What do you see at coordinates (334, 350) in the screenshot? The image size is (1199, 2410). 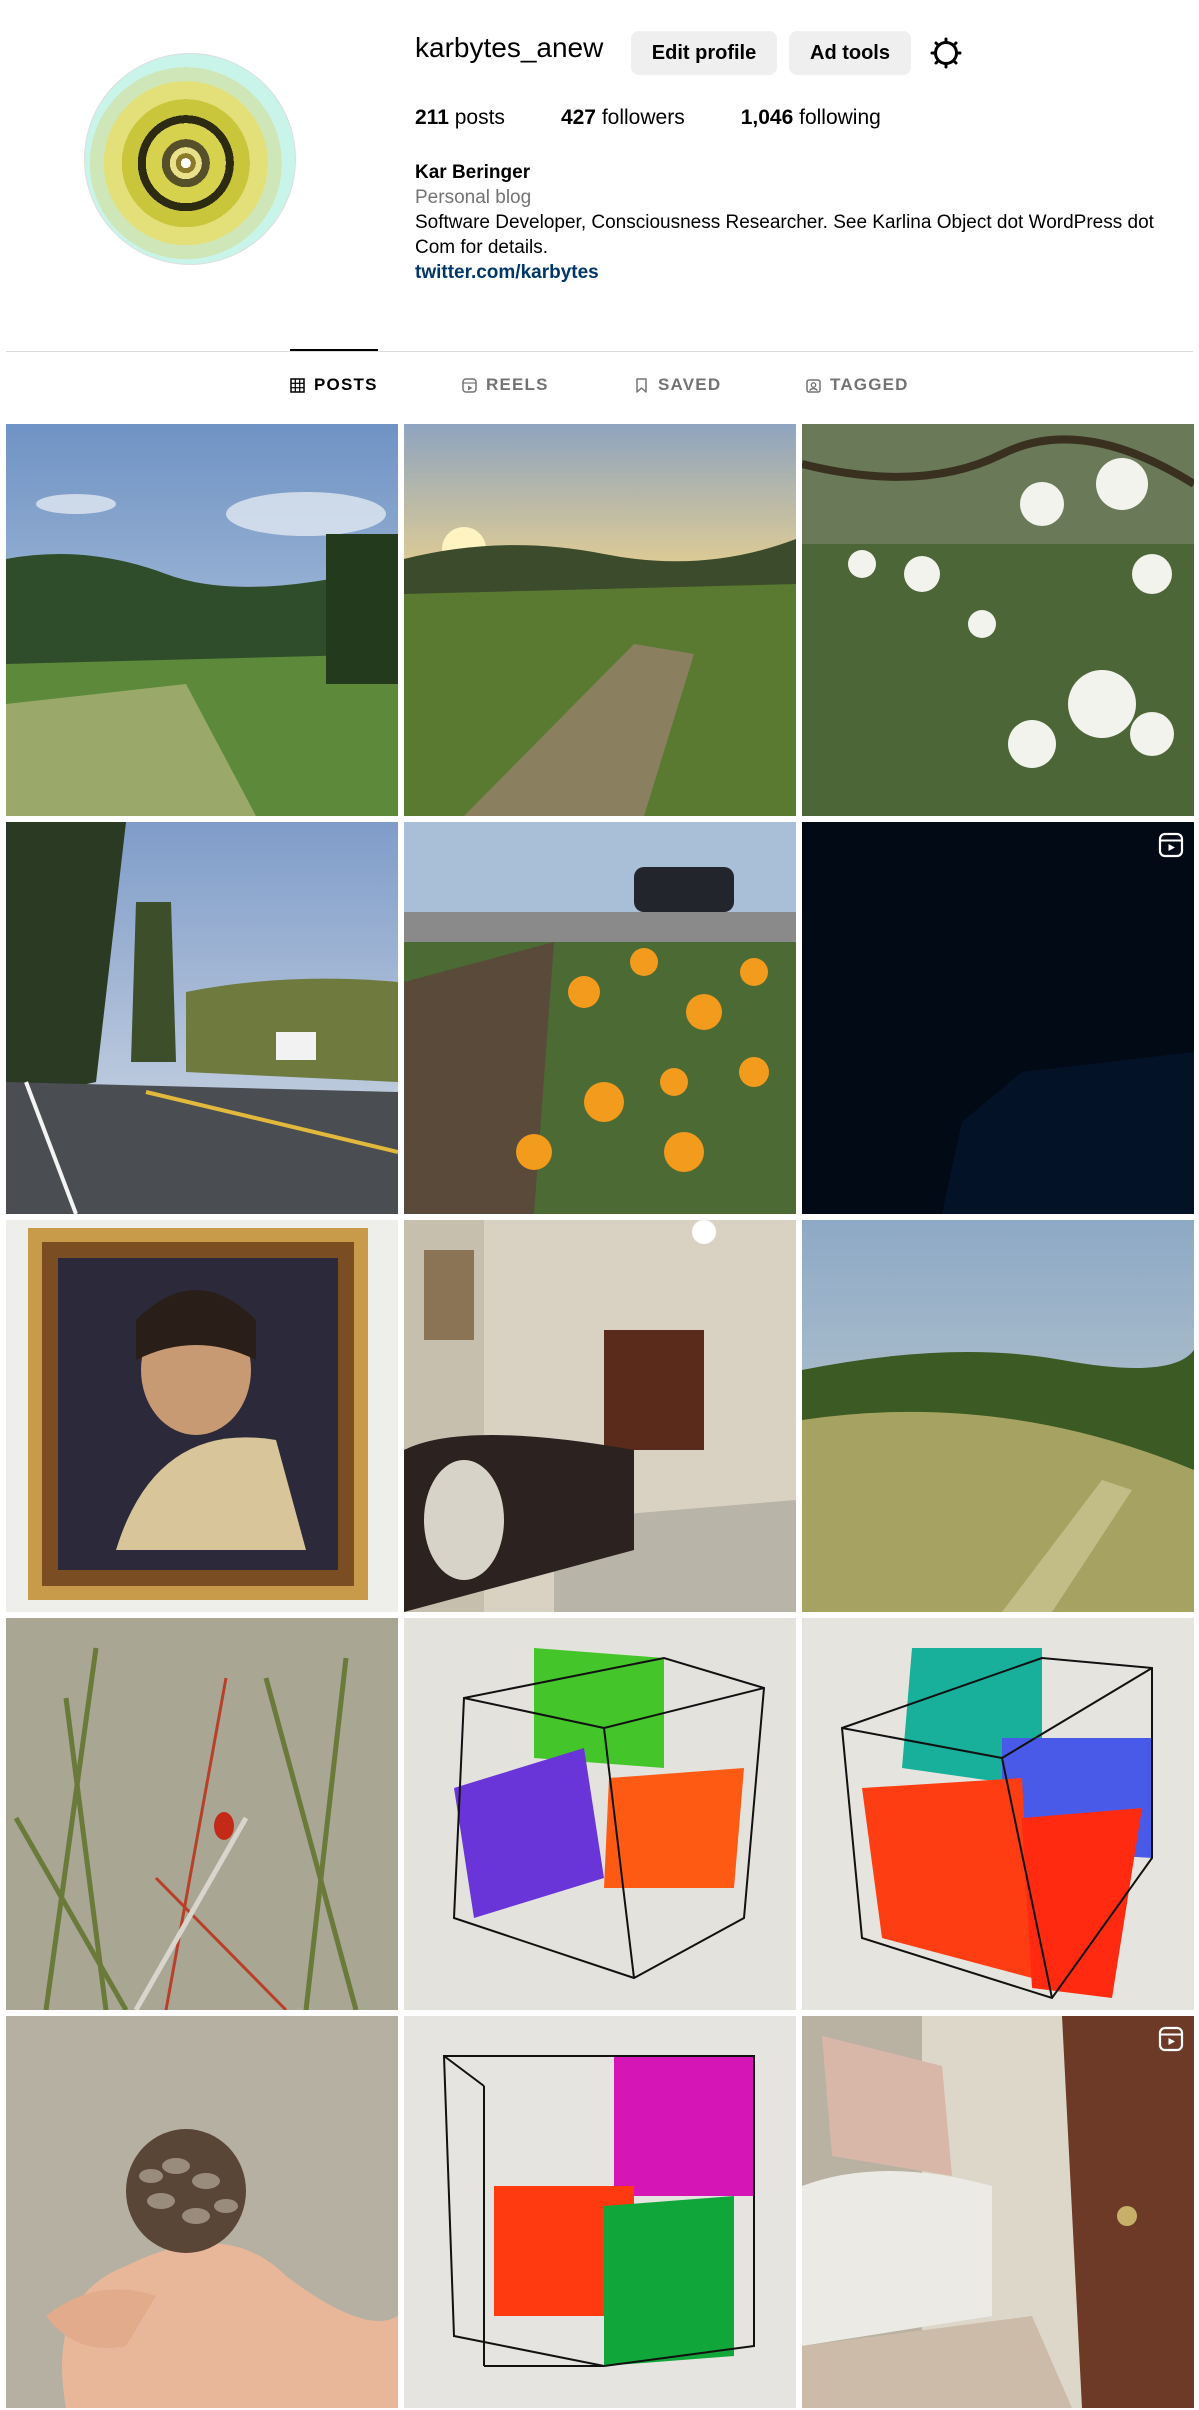 I see `active-tab-indicator` at bounding box center [334, 350].